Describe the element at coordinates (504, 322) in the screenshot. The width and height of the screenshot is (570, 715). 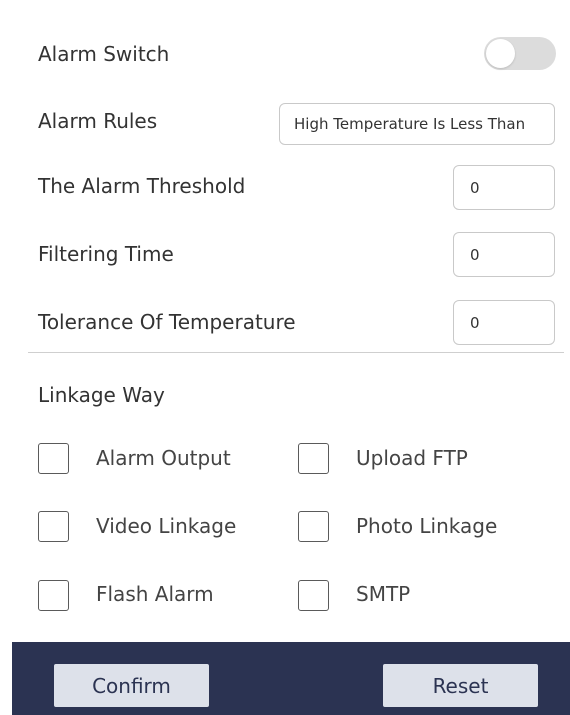
I see `tolerance-input` at that location.